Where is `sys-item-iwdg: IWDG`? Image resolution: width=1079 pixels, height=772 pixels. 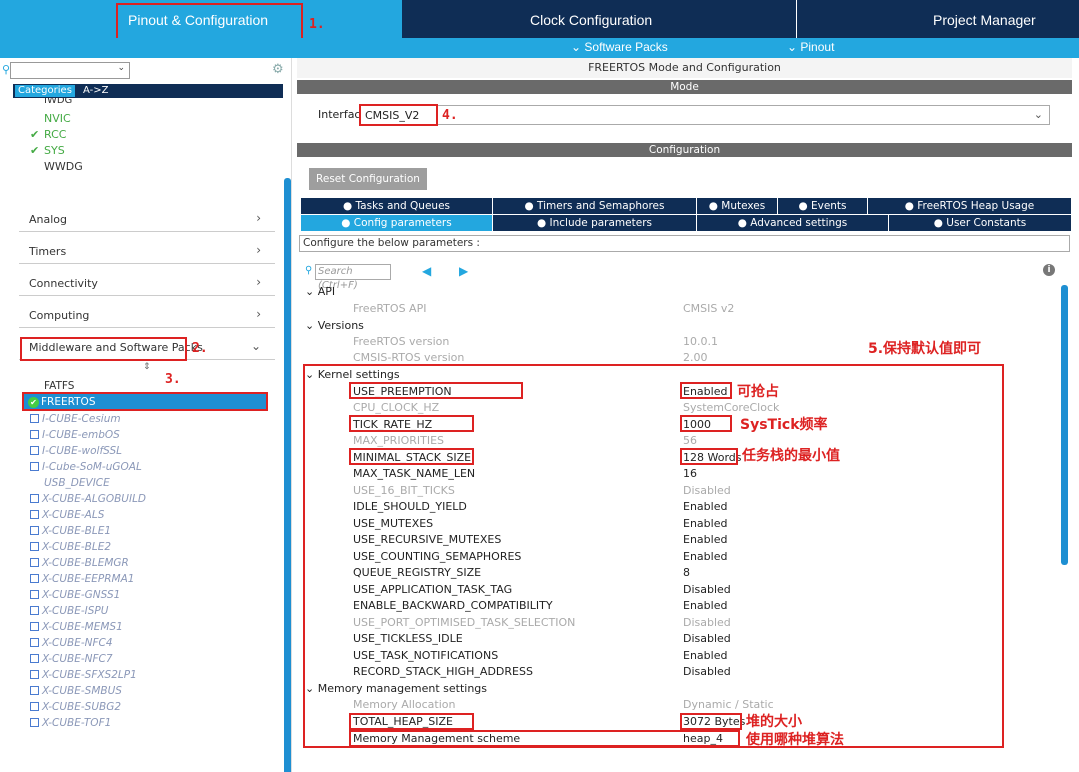 sys-item-iwdg: IWDG is located at coordinates (58, 102).